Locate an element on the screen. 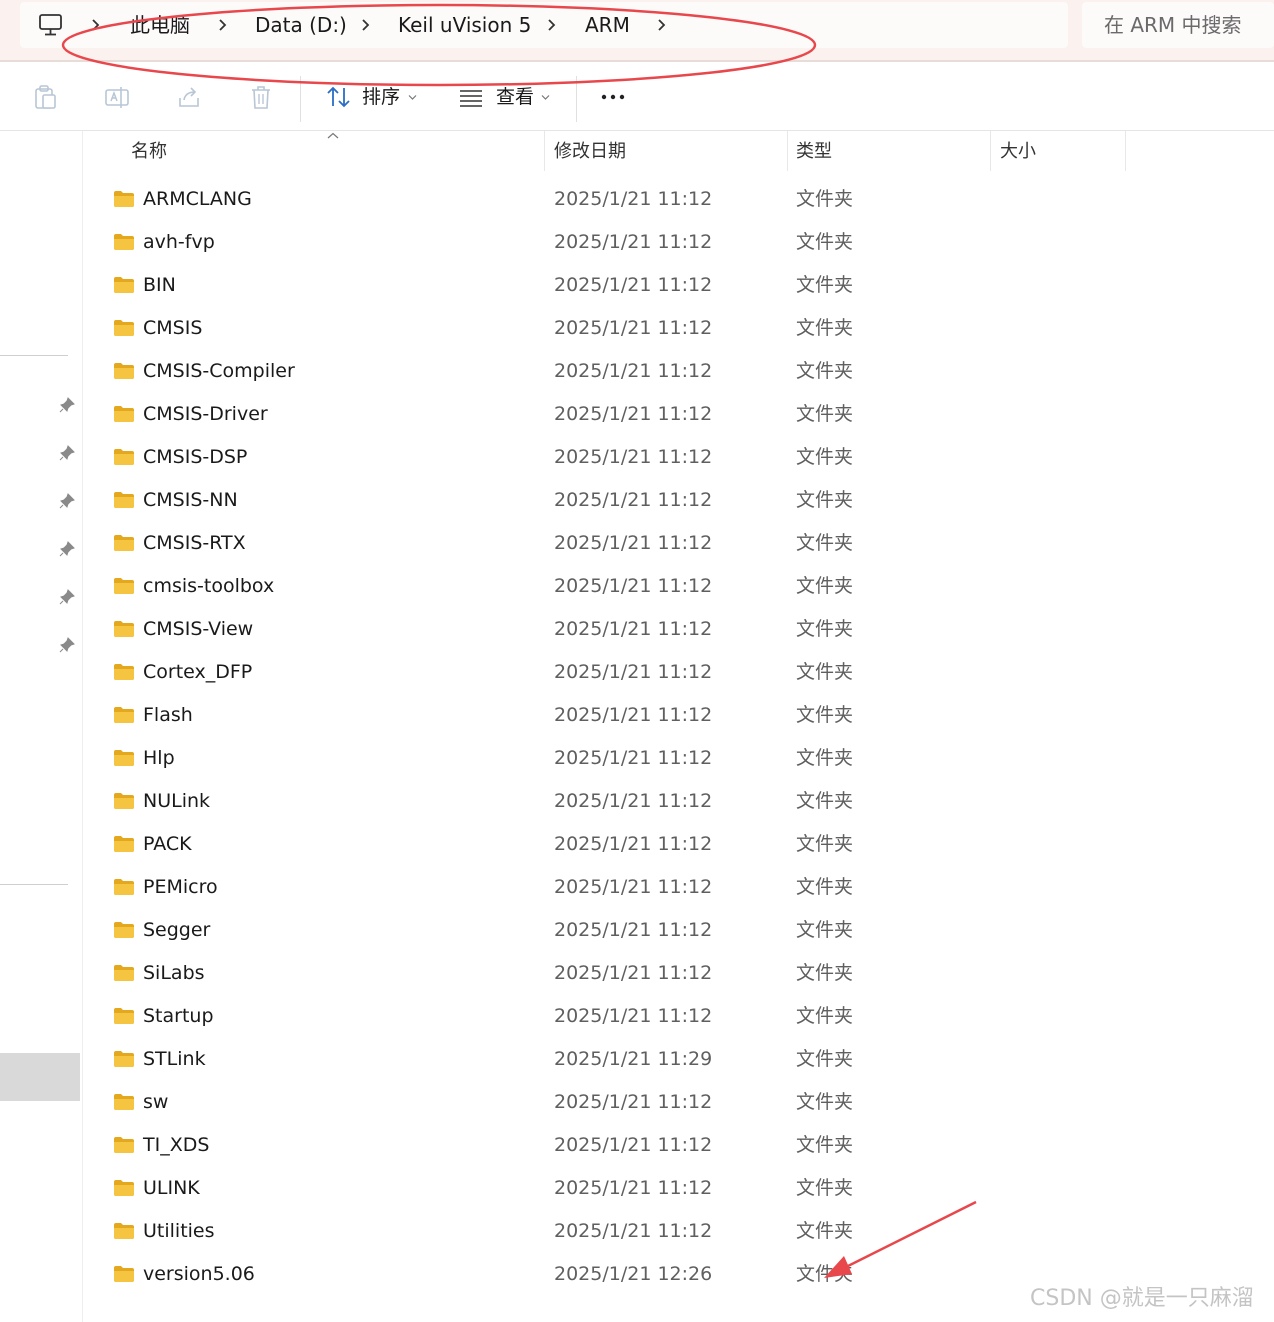 This screenshot has width=1274, height=1322. file-row: CMSIS-Driver 2025/1/21 11:12 文件夹 is located at coordinates (633, 414).